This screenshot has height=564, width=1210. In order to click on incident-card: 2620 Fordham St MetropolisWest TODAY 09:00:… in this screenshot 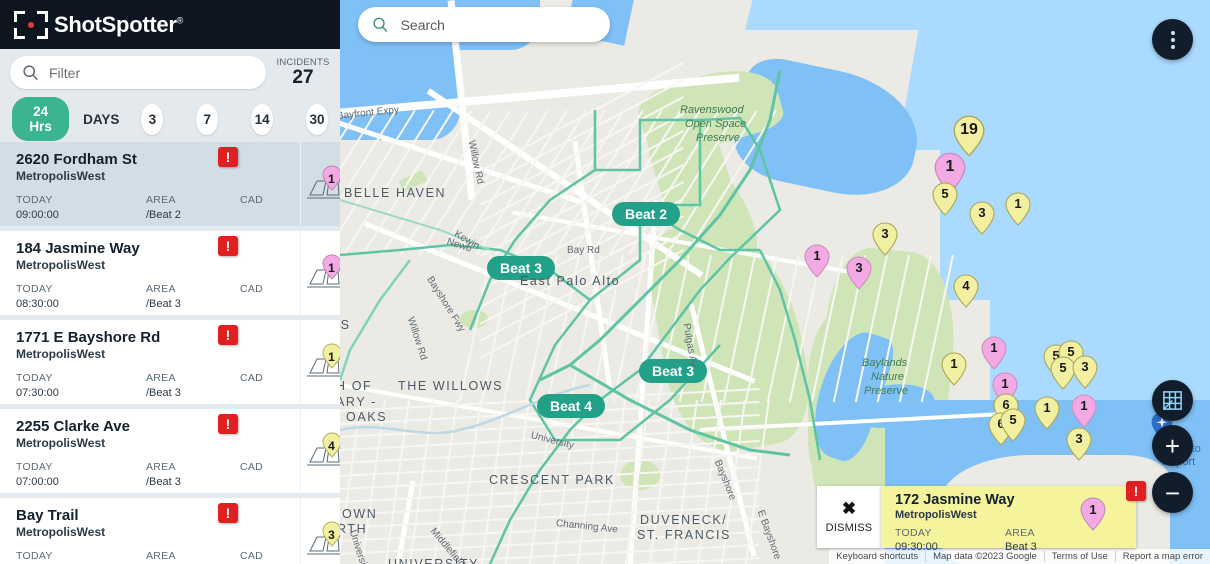, I will do `click(170, 184)`.